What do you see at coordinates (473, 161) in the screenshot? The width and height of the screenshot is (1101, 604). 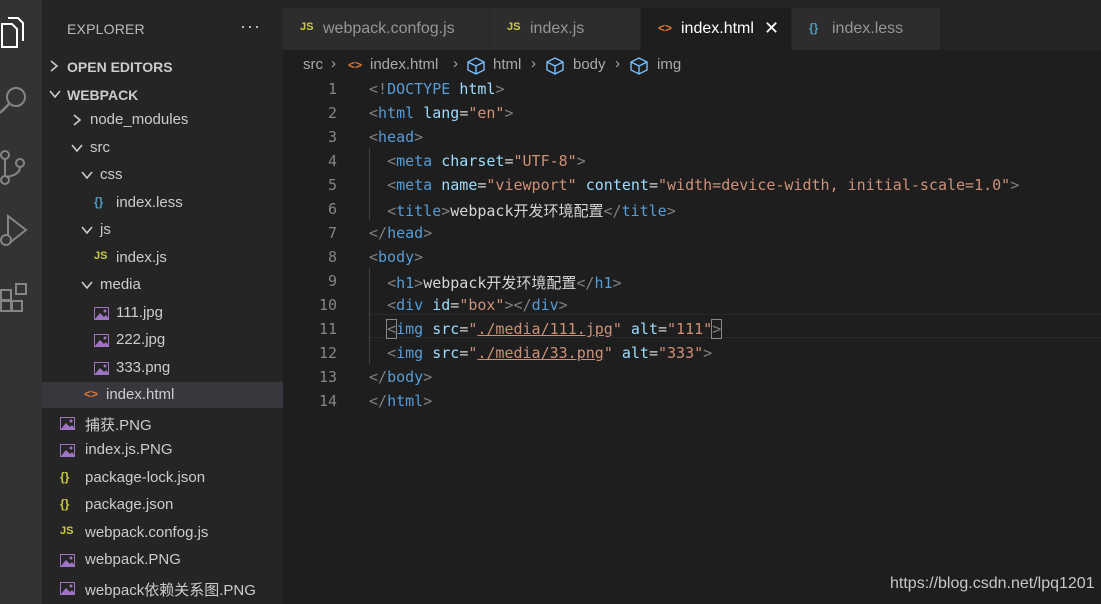 I see `code-token: charset` at bounding box center [473, 161].